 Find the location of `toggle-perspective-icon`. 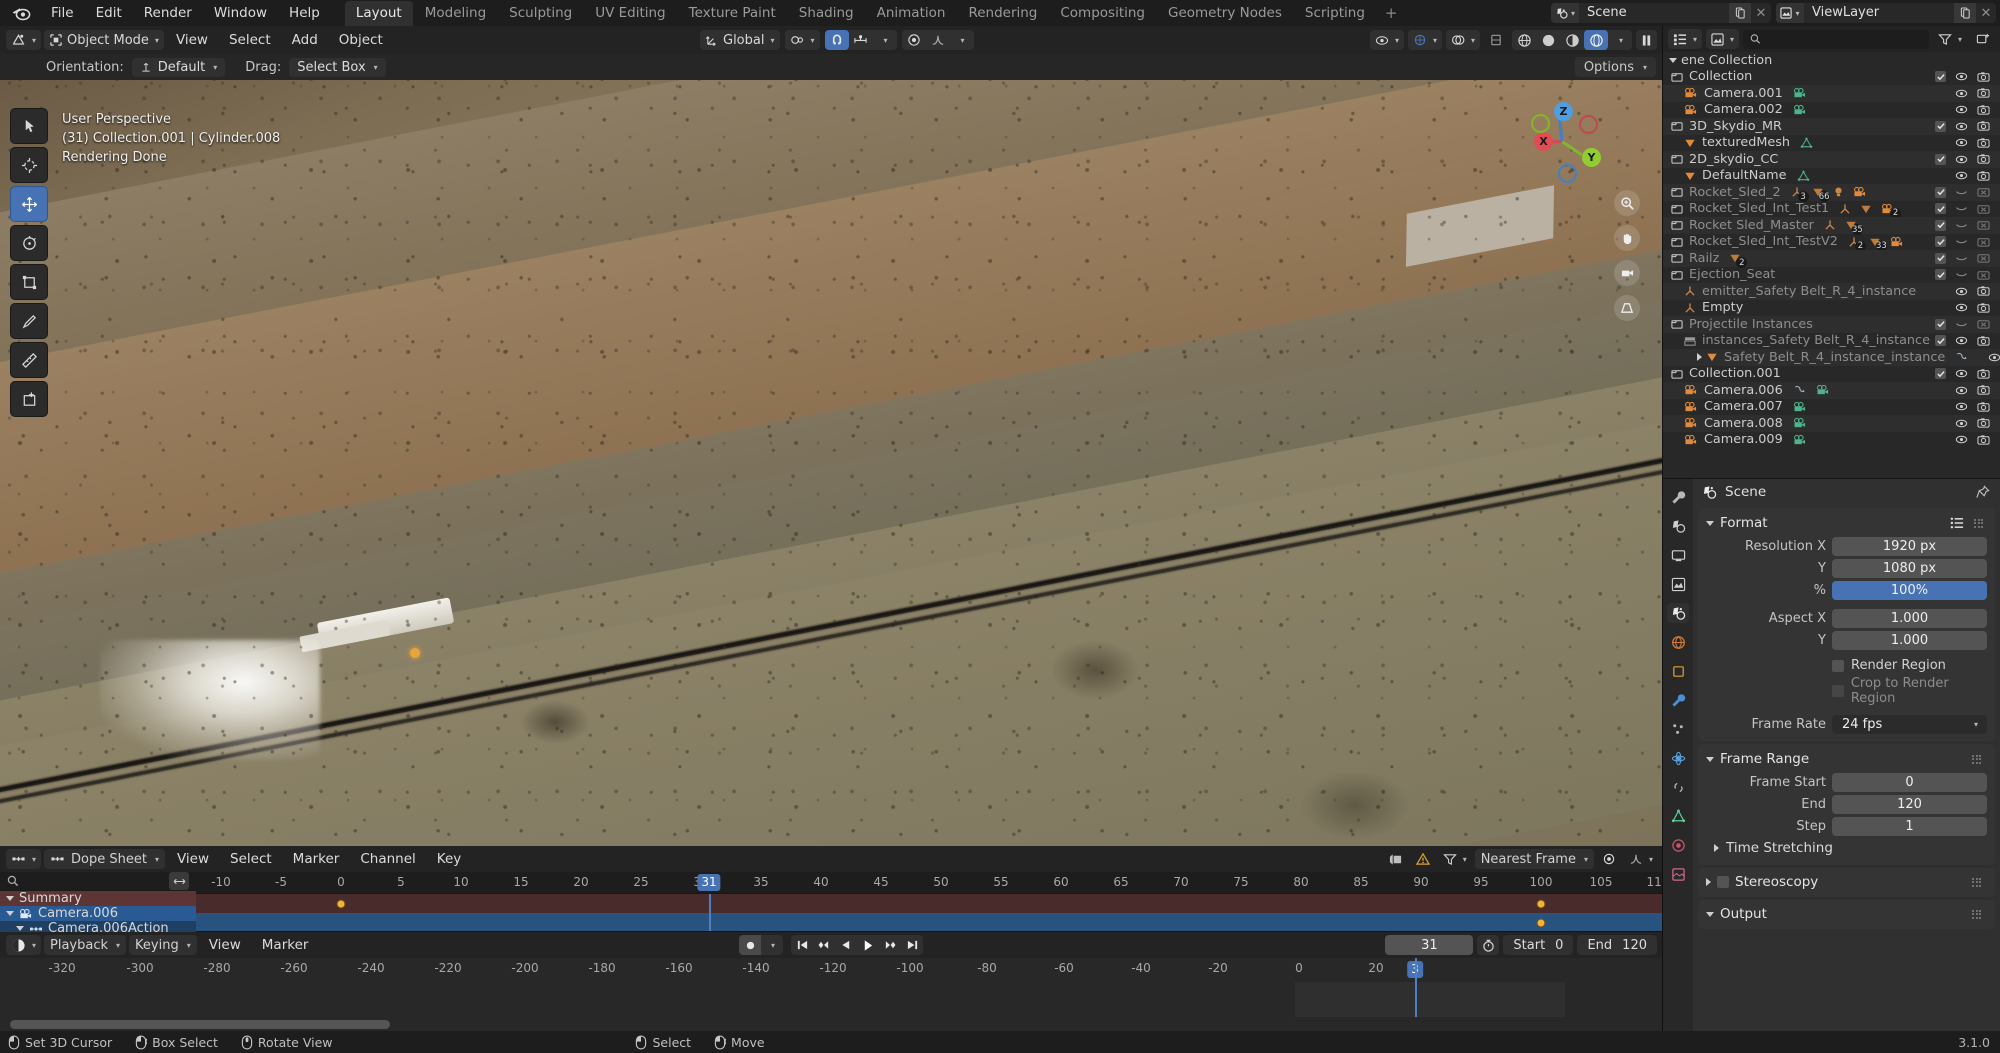

toggle-perspective-icon is located at coordinates (1627, 308).